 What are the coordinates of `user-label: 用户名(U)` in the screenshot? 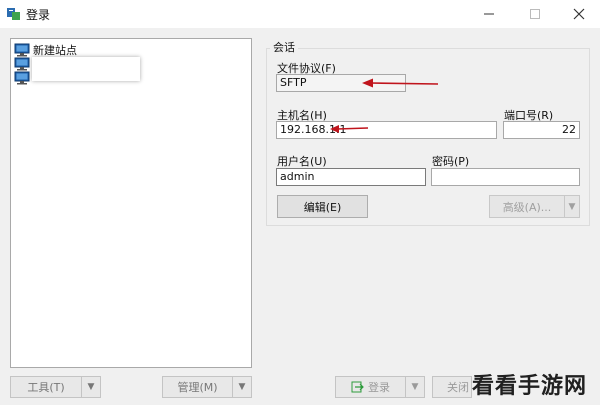 It's located at (302, 161).